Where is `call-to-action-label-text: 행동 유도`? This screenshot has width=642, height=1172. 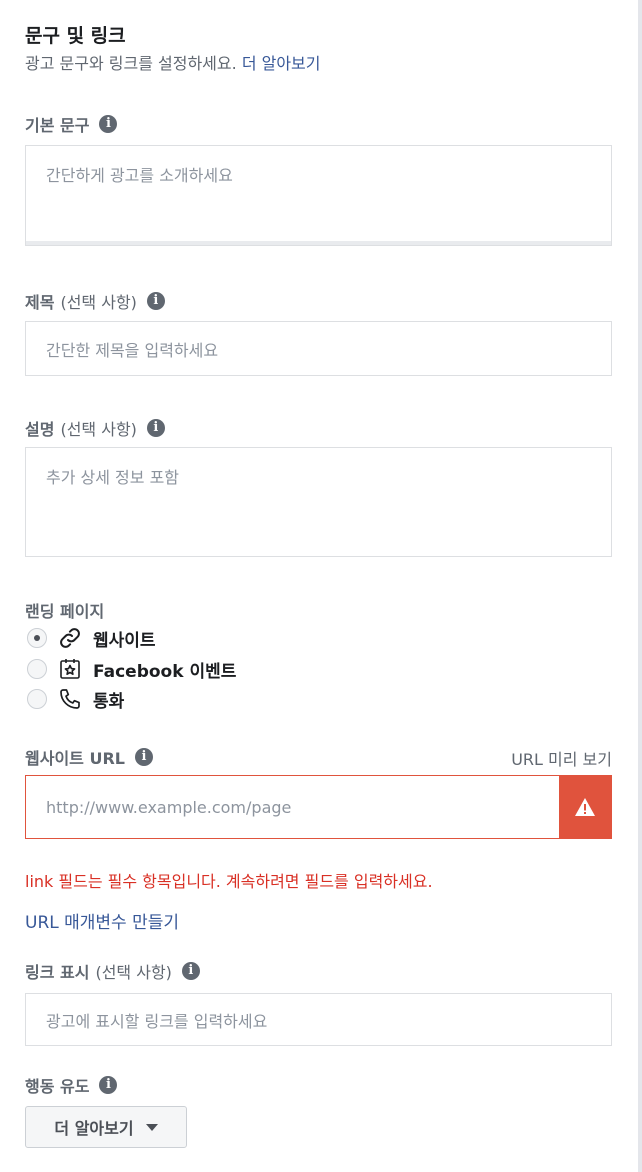
call-to-action-label-text: 행동 유도 is located at coordinates (57, 1086).